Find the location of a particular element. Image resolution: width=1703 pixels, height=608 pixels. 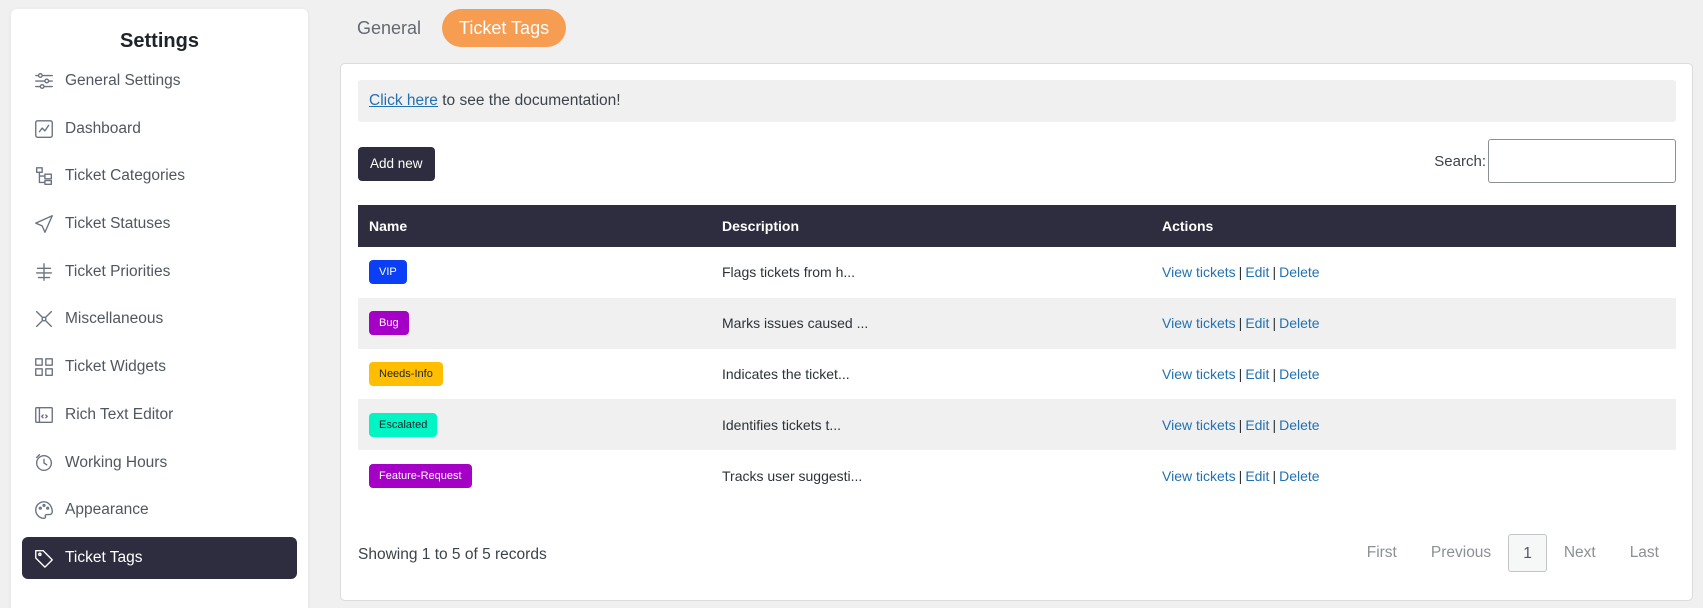

table-header-row: Name Description Actions is located at coordinates (1017, 226).